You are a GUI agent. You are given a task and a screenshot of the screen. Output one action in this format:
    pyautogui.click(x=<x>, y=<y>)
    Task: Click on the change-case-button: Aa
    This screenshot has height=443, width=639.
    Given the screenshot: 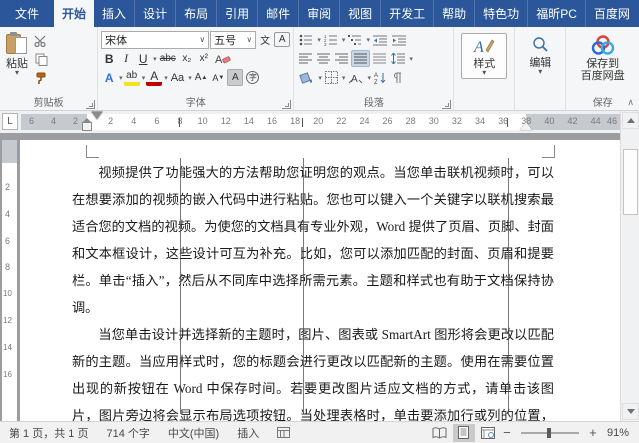 What is the action you would take?
    pyautogui.click(x=177, y=77)
    